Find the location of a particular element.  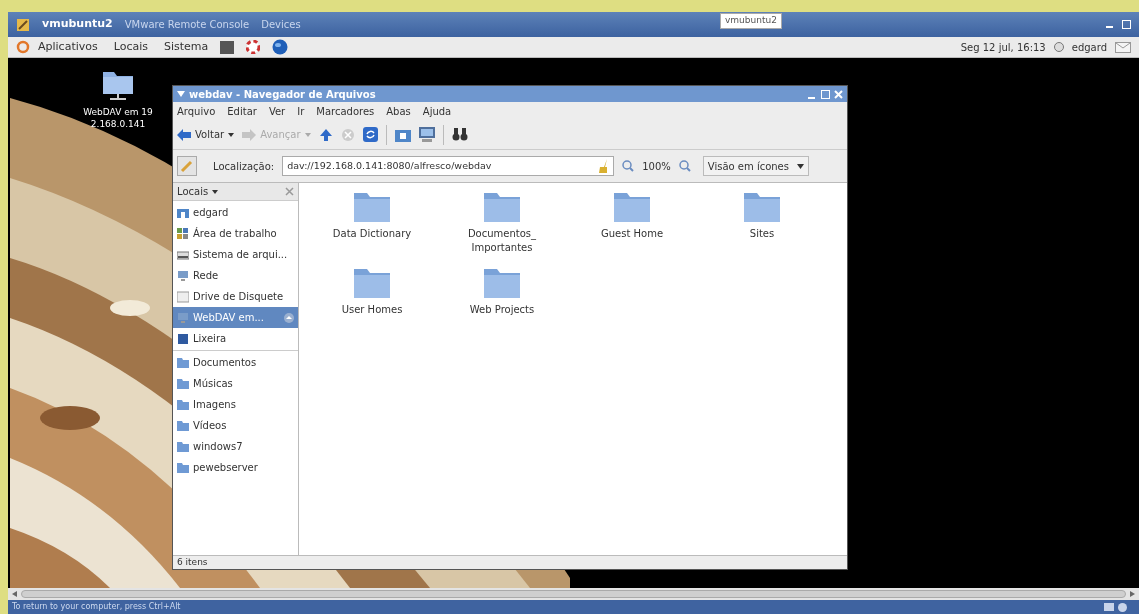

sidebar-item: Vídeos is located at coordinates (235, 425).